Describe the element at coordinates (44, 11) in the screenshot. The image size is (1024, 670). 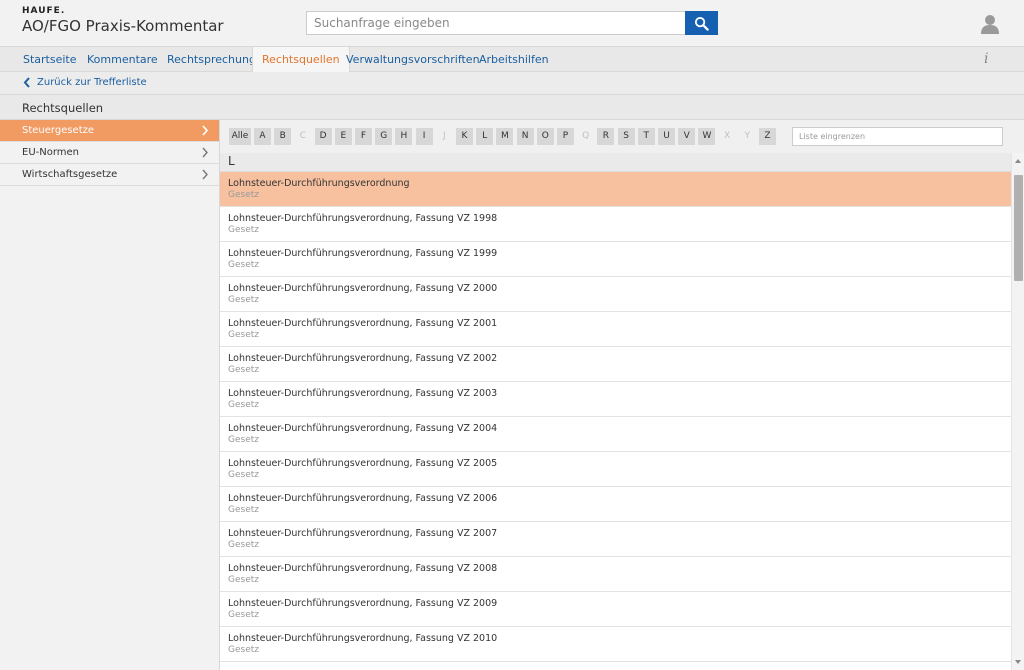
I see `brand-logo: HAUFE.` at that location.